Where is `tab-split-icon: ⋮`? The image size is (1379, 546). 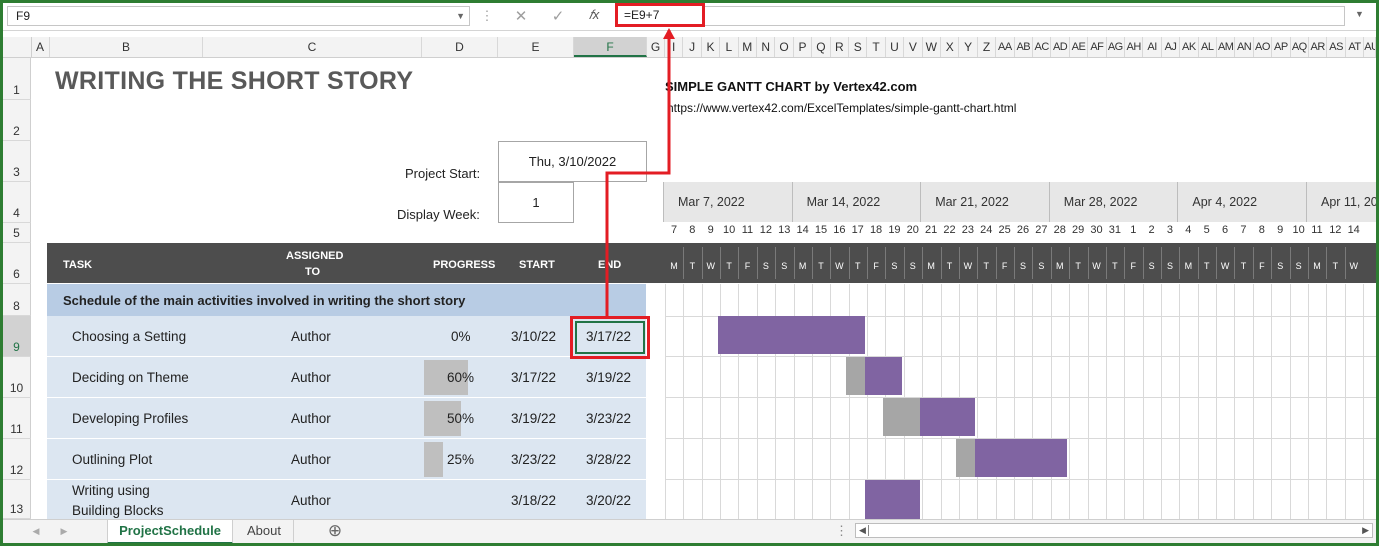 tab-split-icon: ⋮ is located at coordinates (841, 531).